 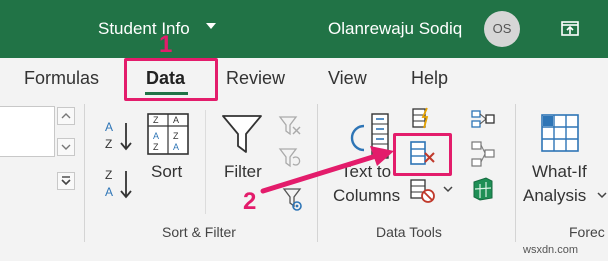 I want to click on step-2-marker: 2, so click(x=250, y=201).